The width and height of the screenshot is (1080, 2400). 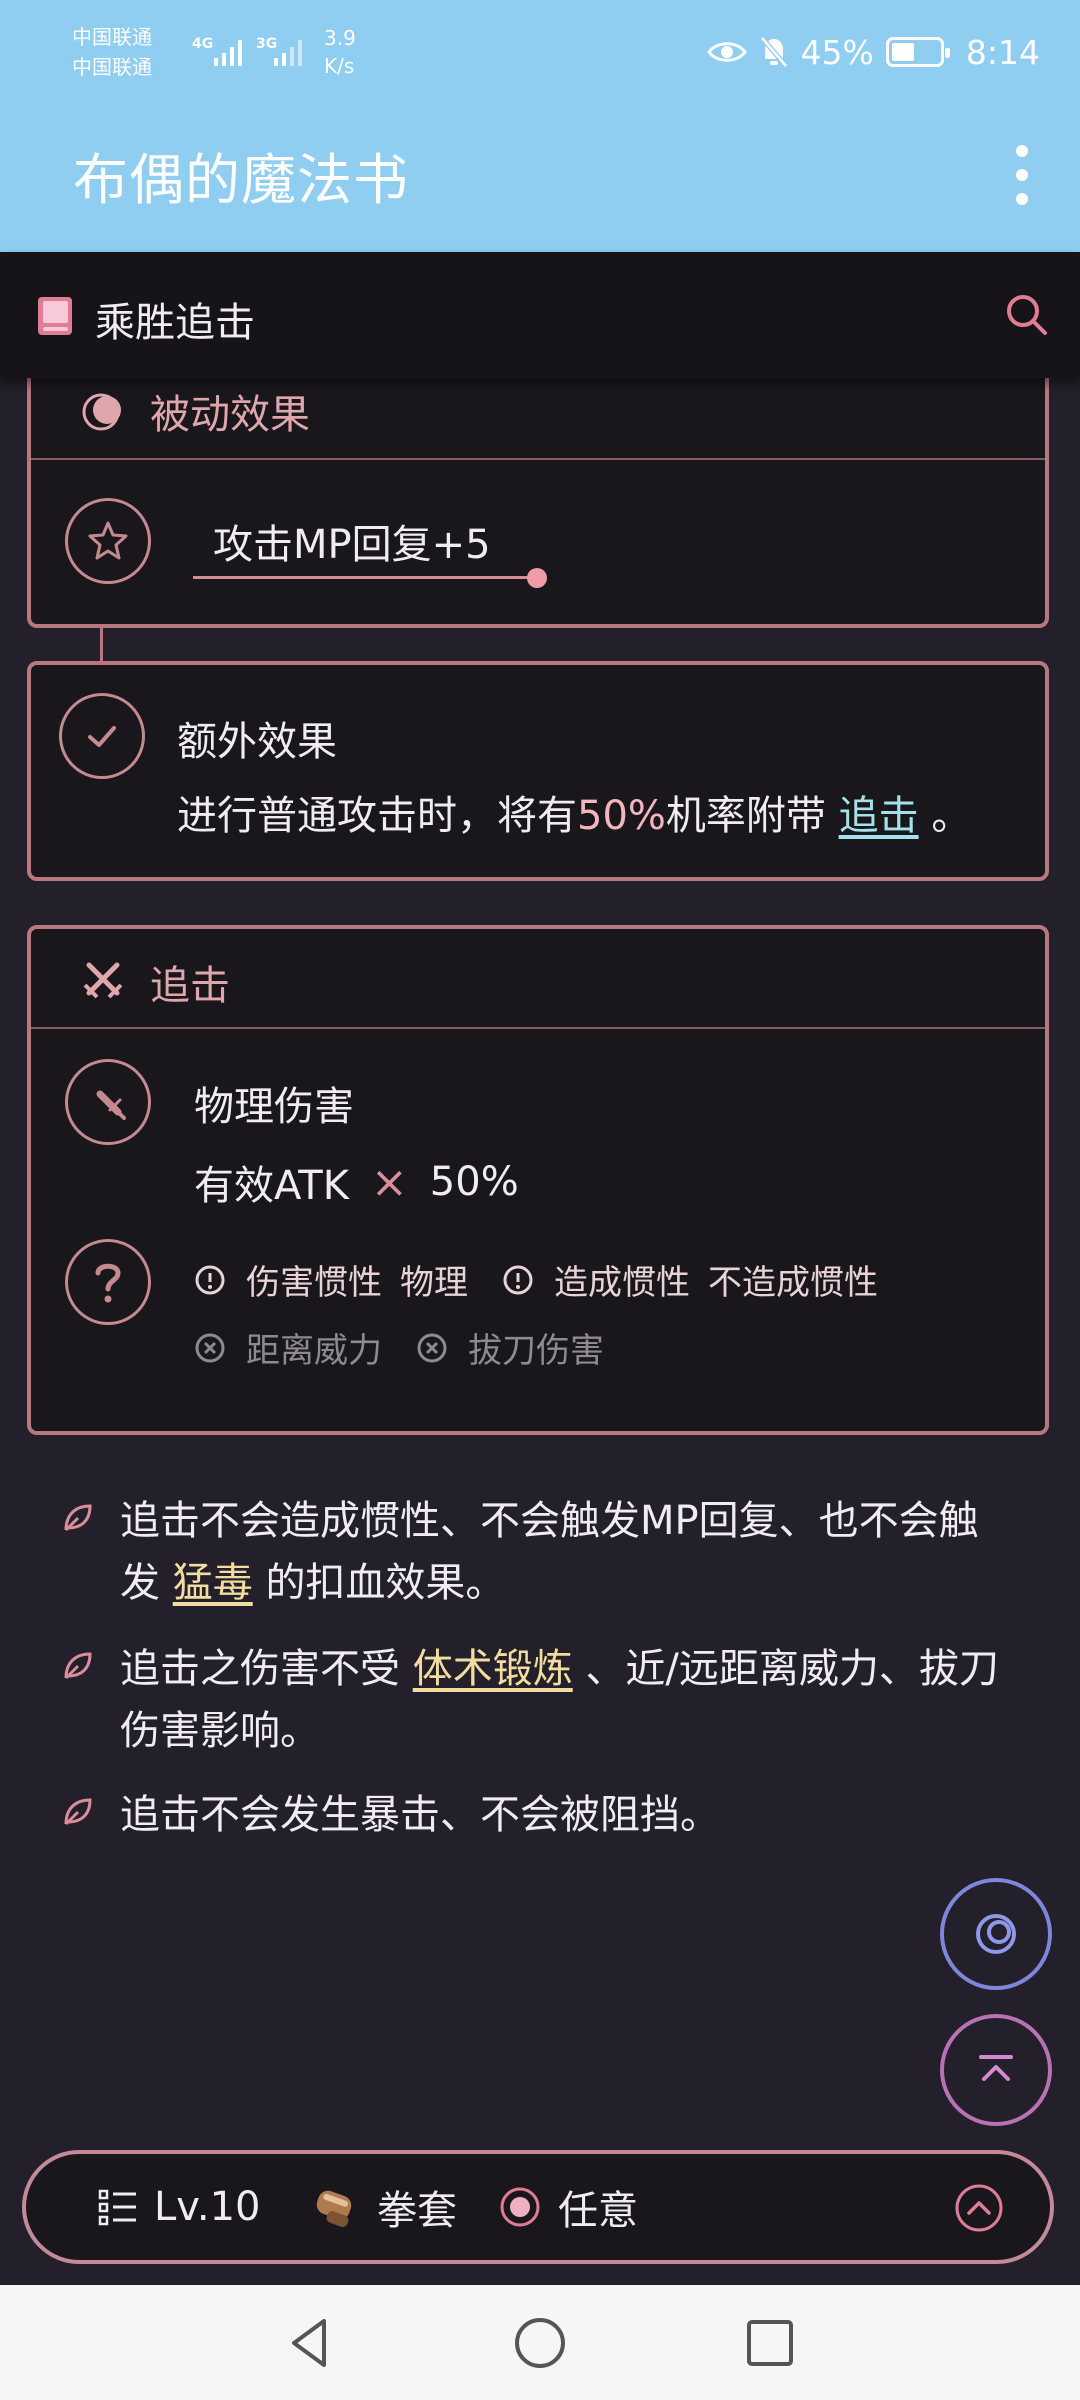 I want to click on chase-link: 追击, so click(x=879, y=816).